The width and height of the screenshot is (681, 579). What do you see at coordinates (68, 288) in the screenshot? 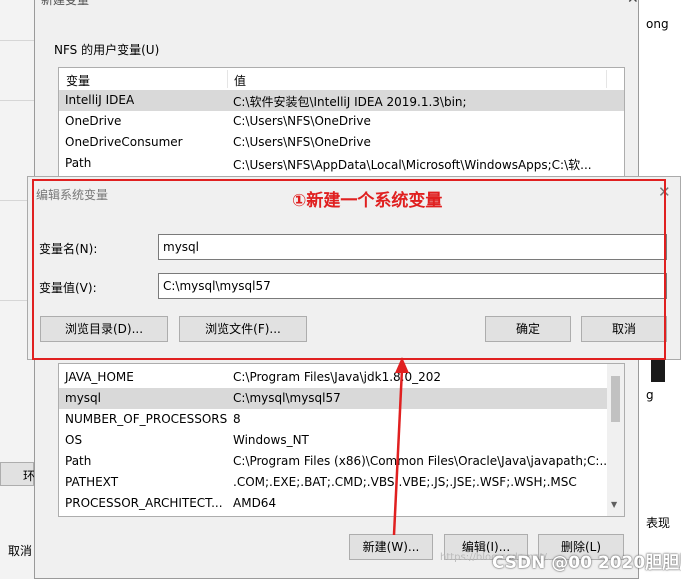
I see `variable-value-label: 变量值(V):` at bounding box center [68, 288].